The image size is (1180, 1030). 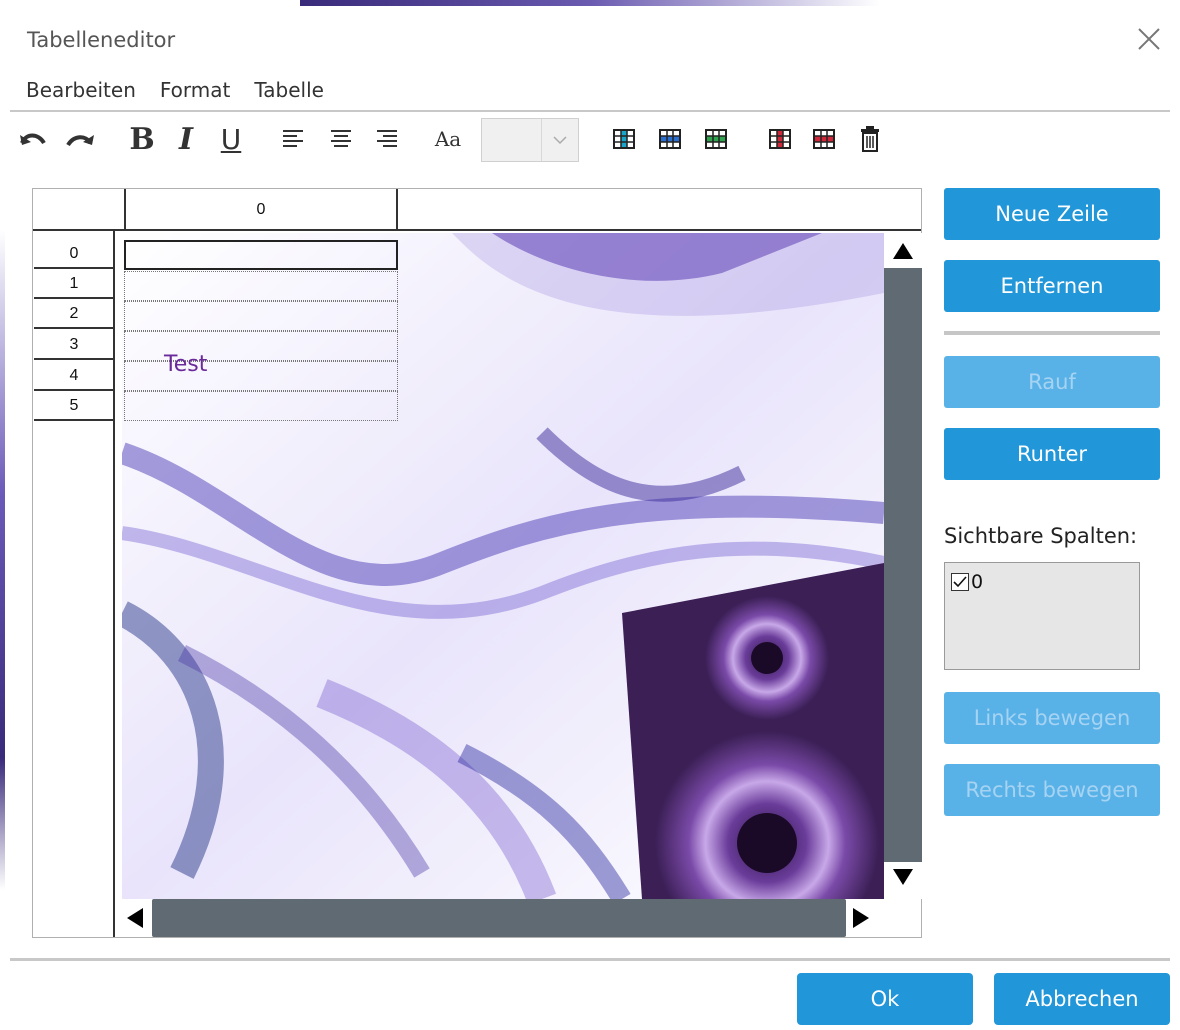 I want to click on move-left-button: Links bewegen, so click(x=1052, y=718).